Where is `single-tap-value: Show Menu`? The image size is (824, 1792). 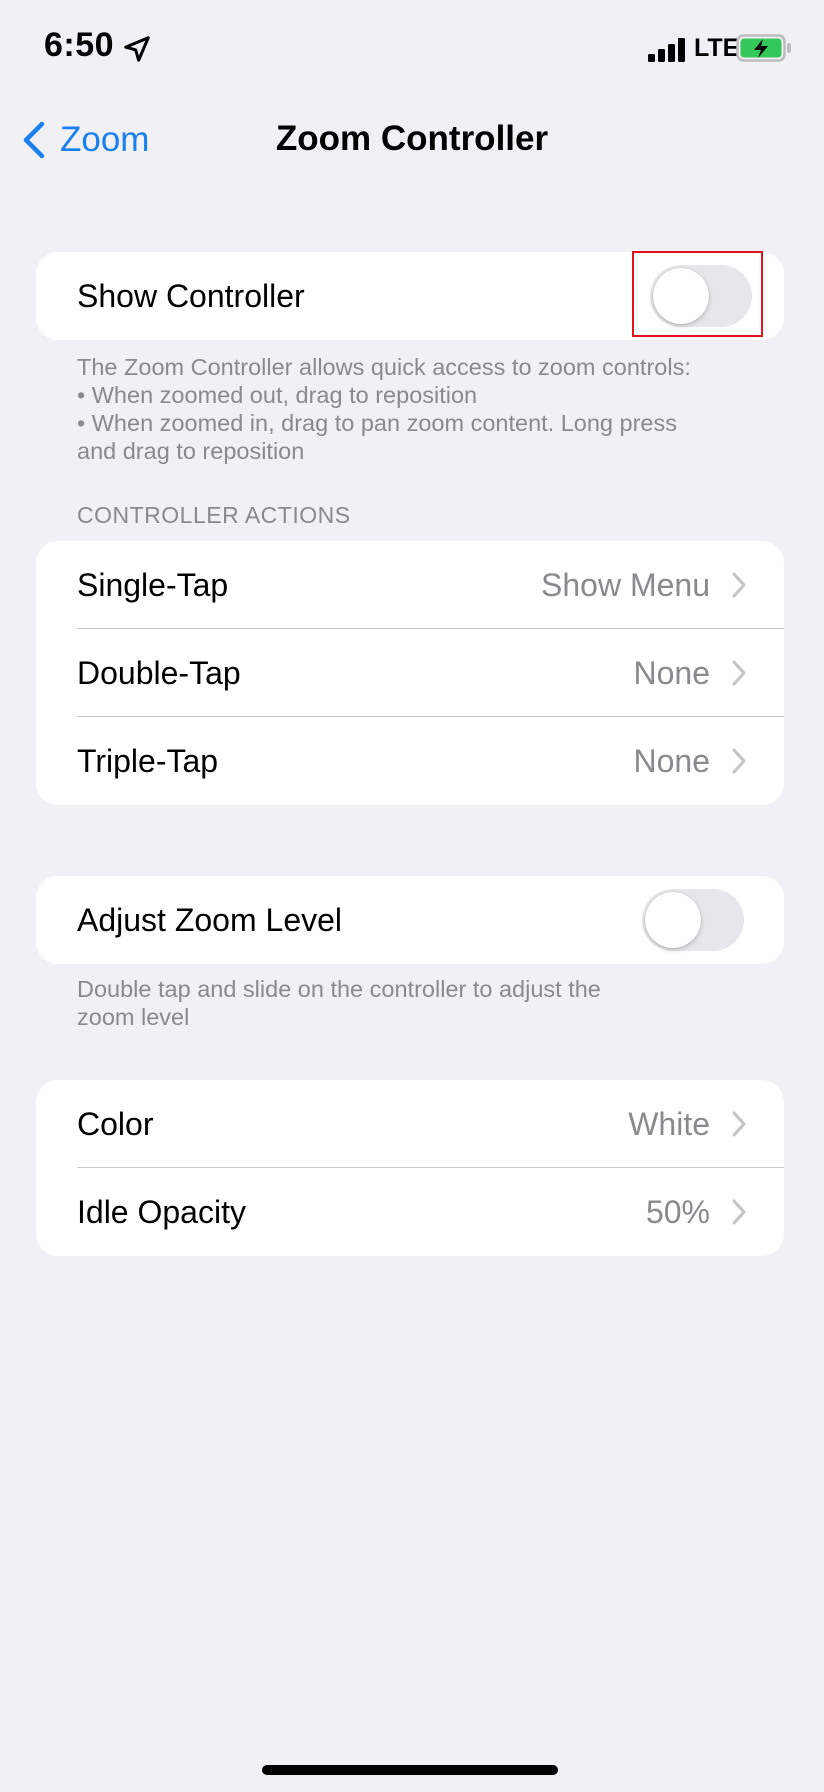 single-tap-value: Show Menu is located at coordinates (625, 584).